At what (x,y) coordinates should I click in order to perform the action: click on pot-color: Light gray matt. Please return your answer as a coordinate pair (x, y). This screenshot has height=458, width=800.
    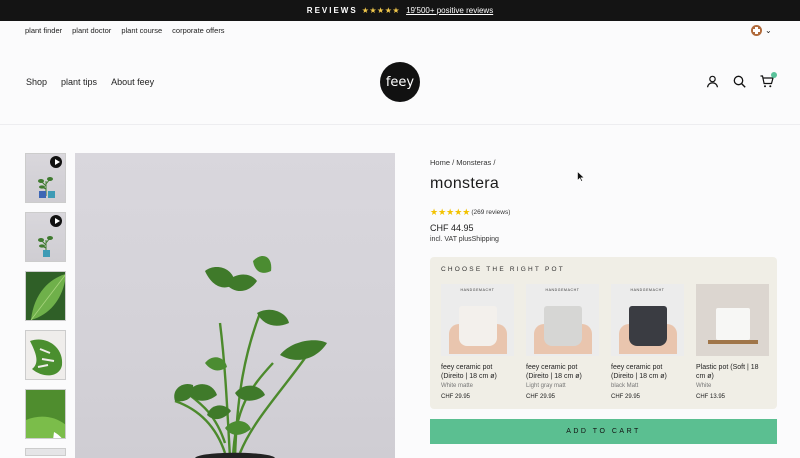
    Looking at the image, I should click on (546, 386).